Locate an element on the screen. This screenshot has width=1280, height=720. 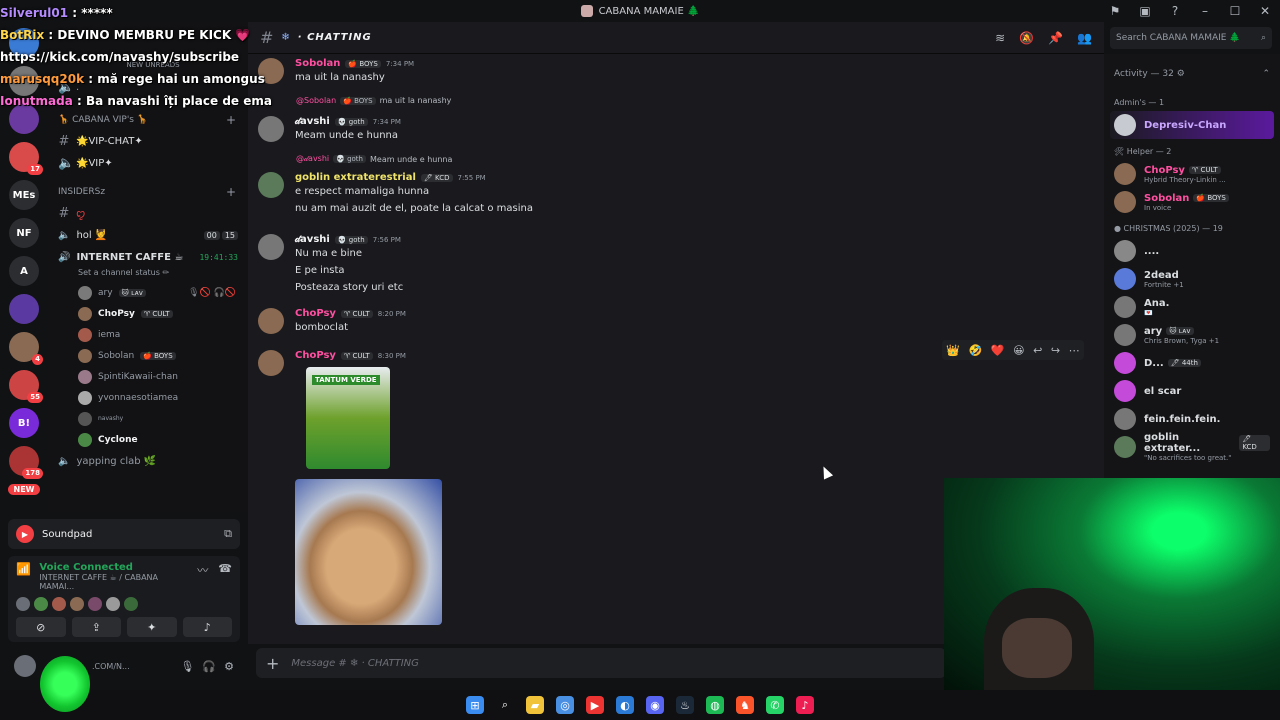
server-icon: 4 is located at coordinates (26, 348).